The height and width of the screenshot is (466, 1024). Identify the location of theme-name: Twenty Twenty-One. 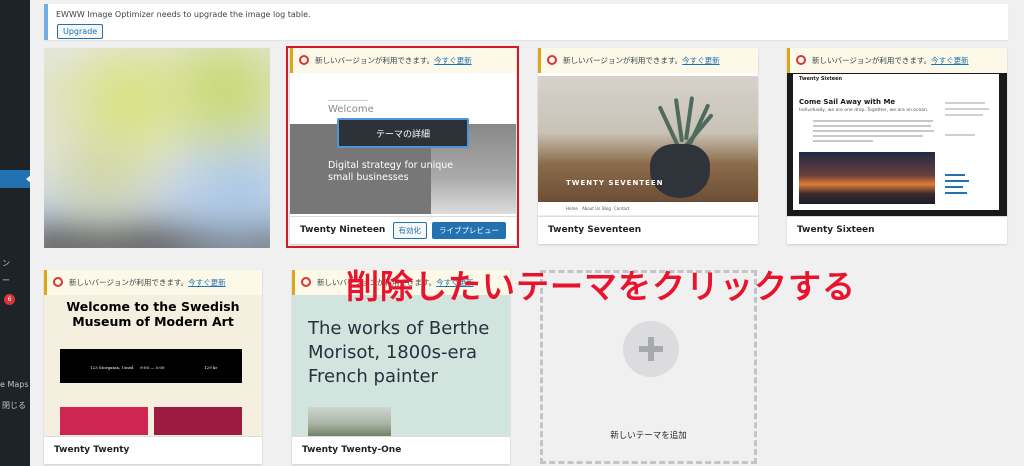
(401, 450).